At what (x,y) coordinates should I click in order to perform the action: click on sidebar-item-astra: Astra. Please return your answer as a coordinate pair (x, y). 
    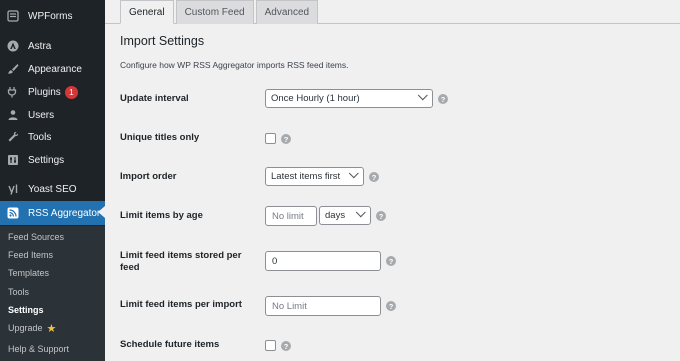
    Looking at the image, I should click on (52, 46).